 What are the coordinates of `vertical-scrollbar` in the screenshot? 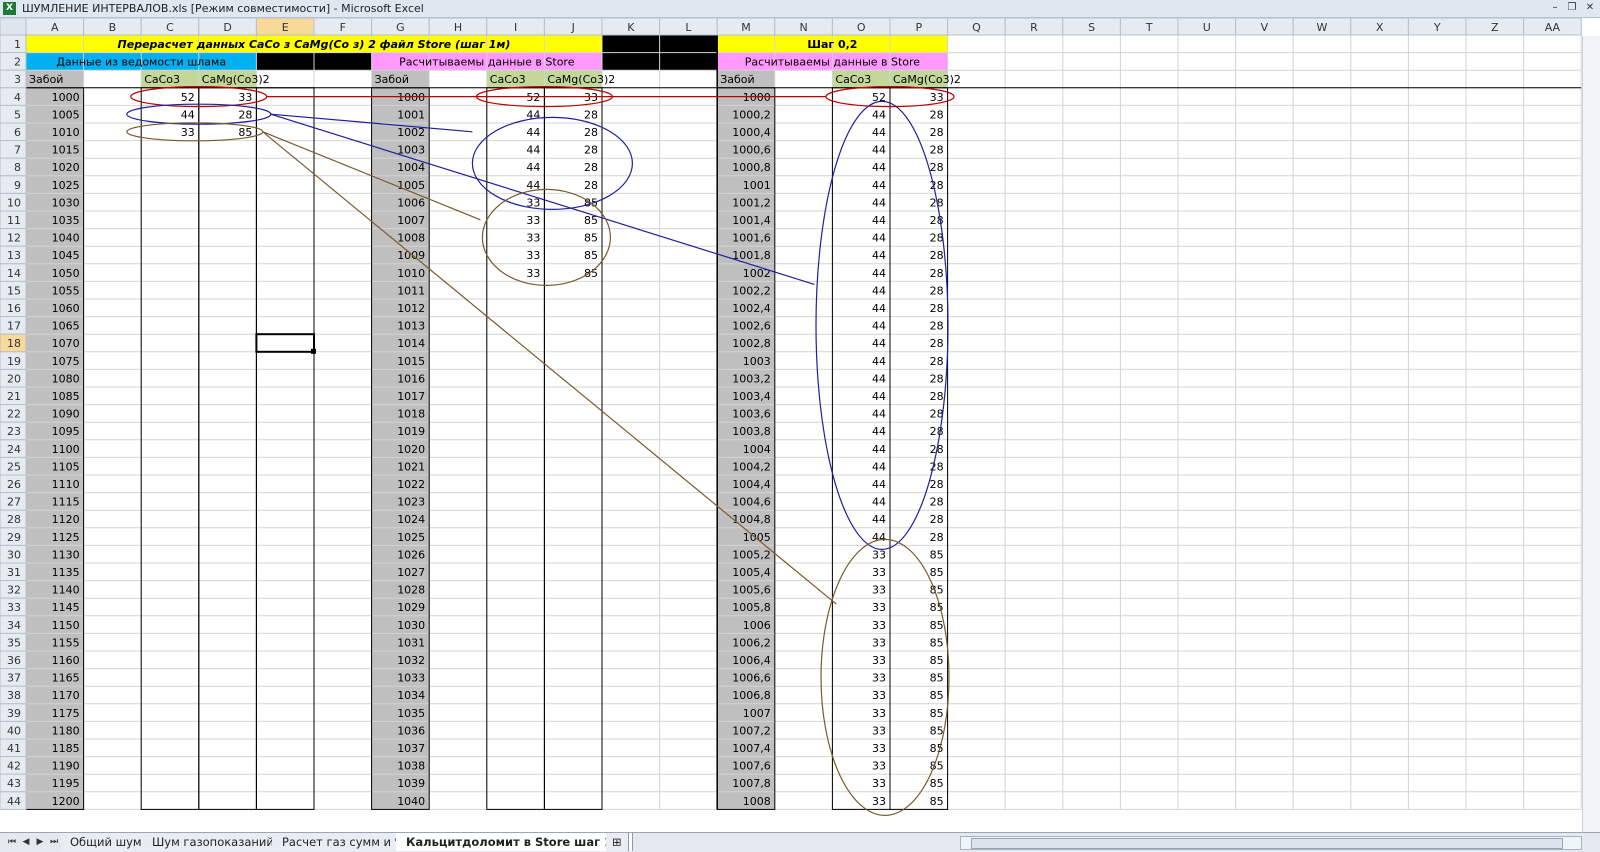 It's located at (1591, 434).